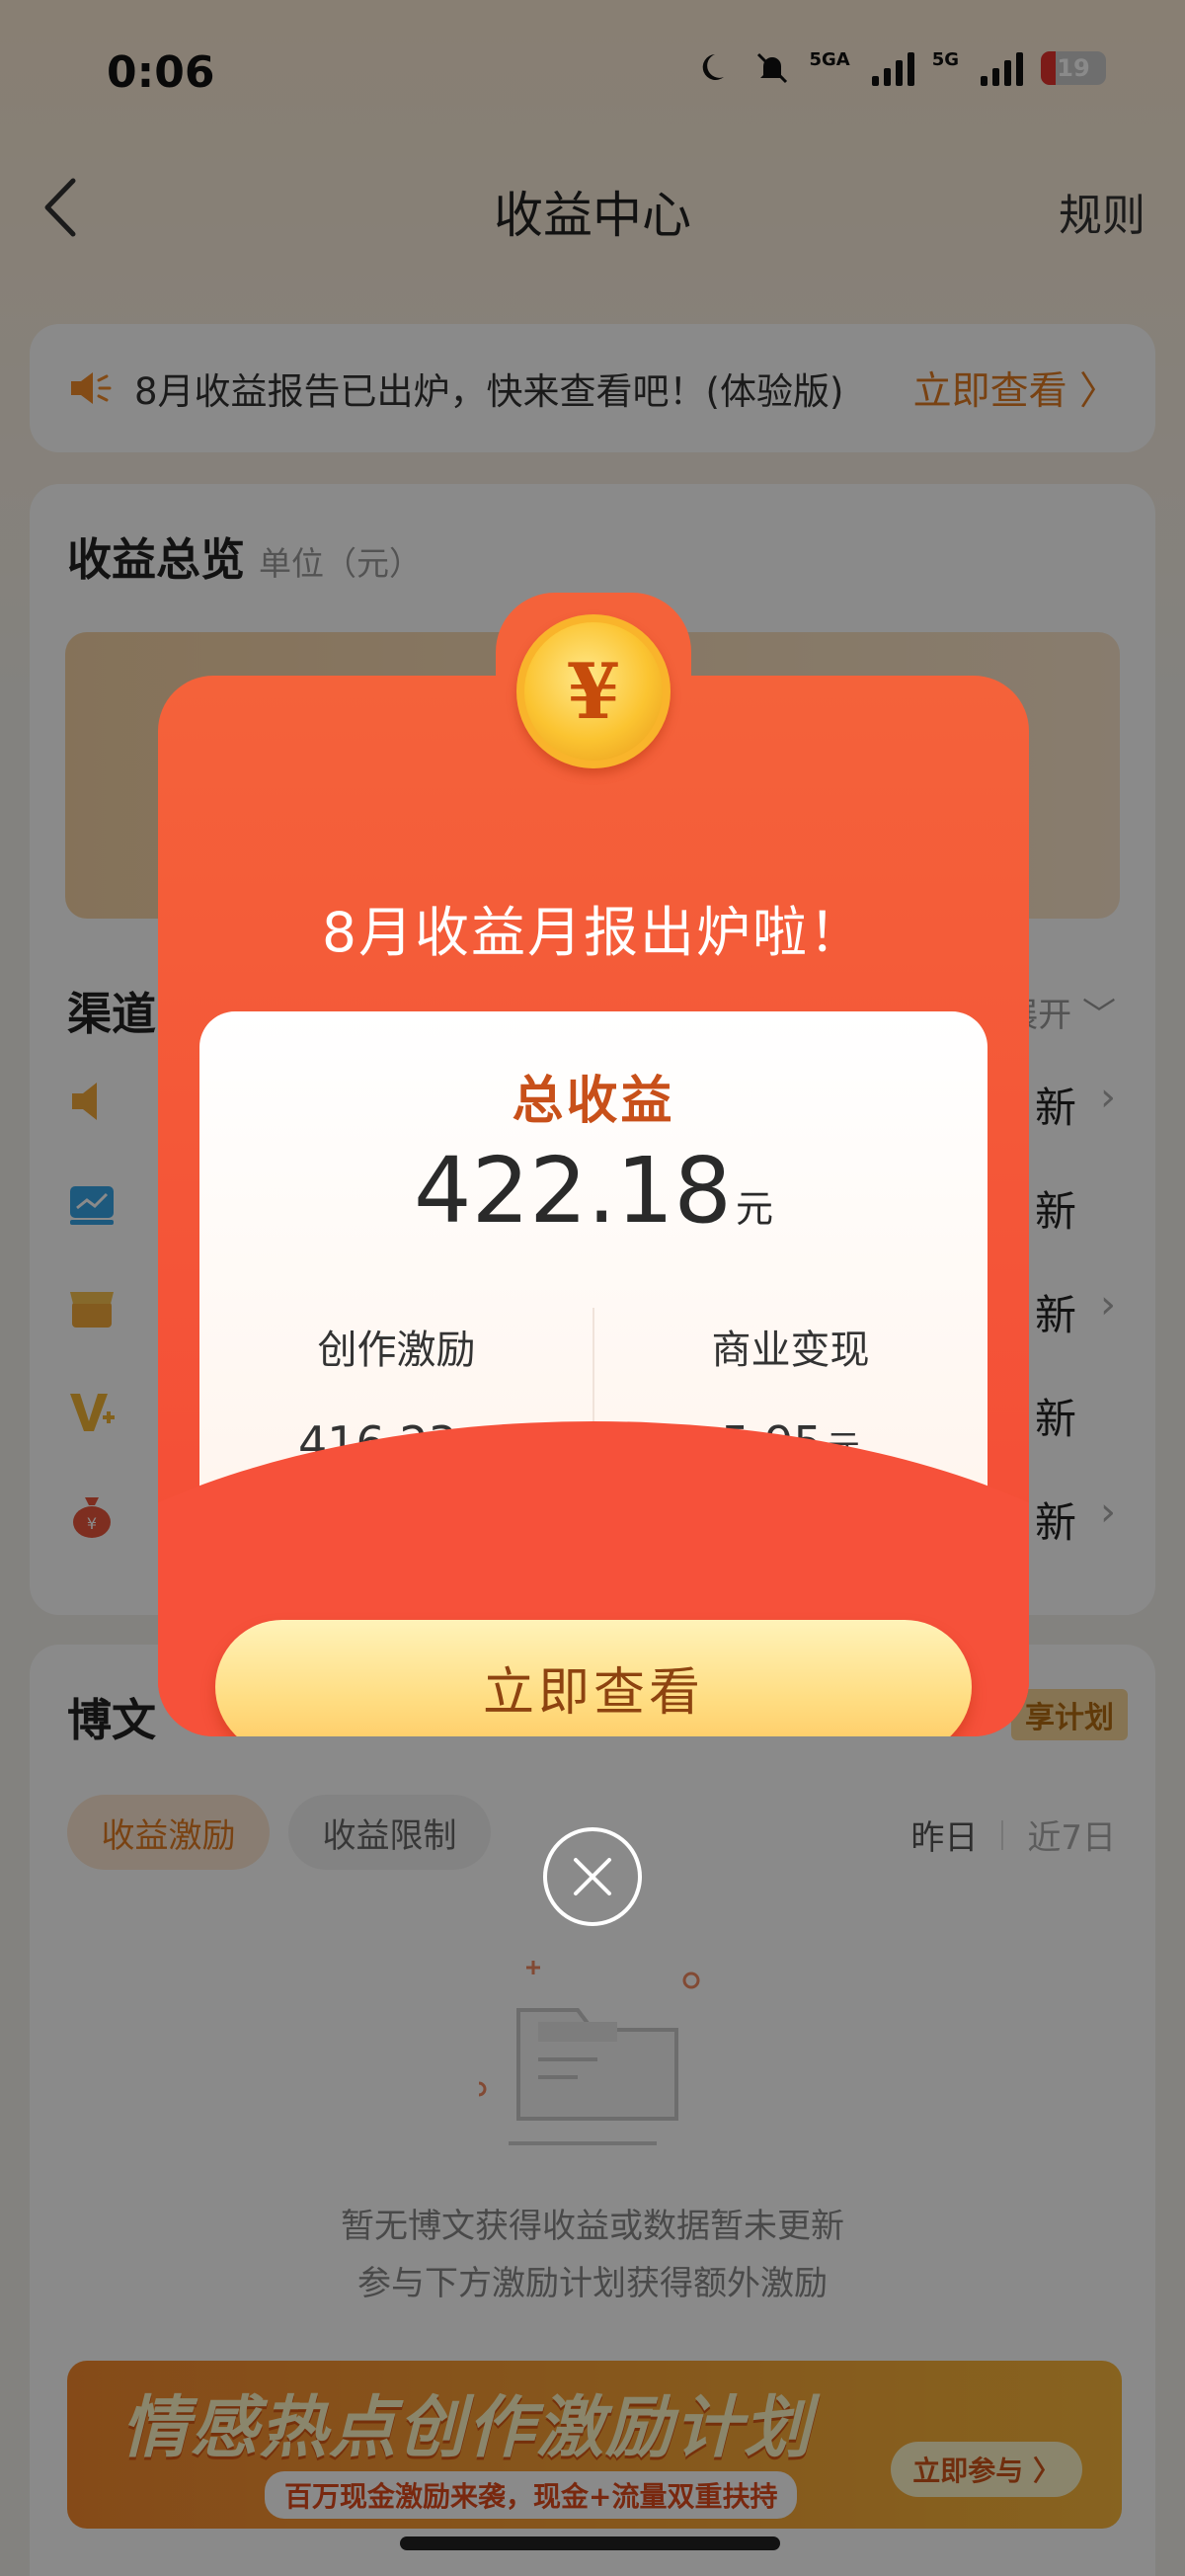 The height and width of the screenshot is (2576, 1185). I want to click on total-earnings-value: 422.18, so click(573, 1191).